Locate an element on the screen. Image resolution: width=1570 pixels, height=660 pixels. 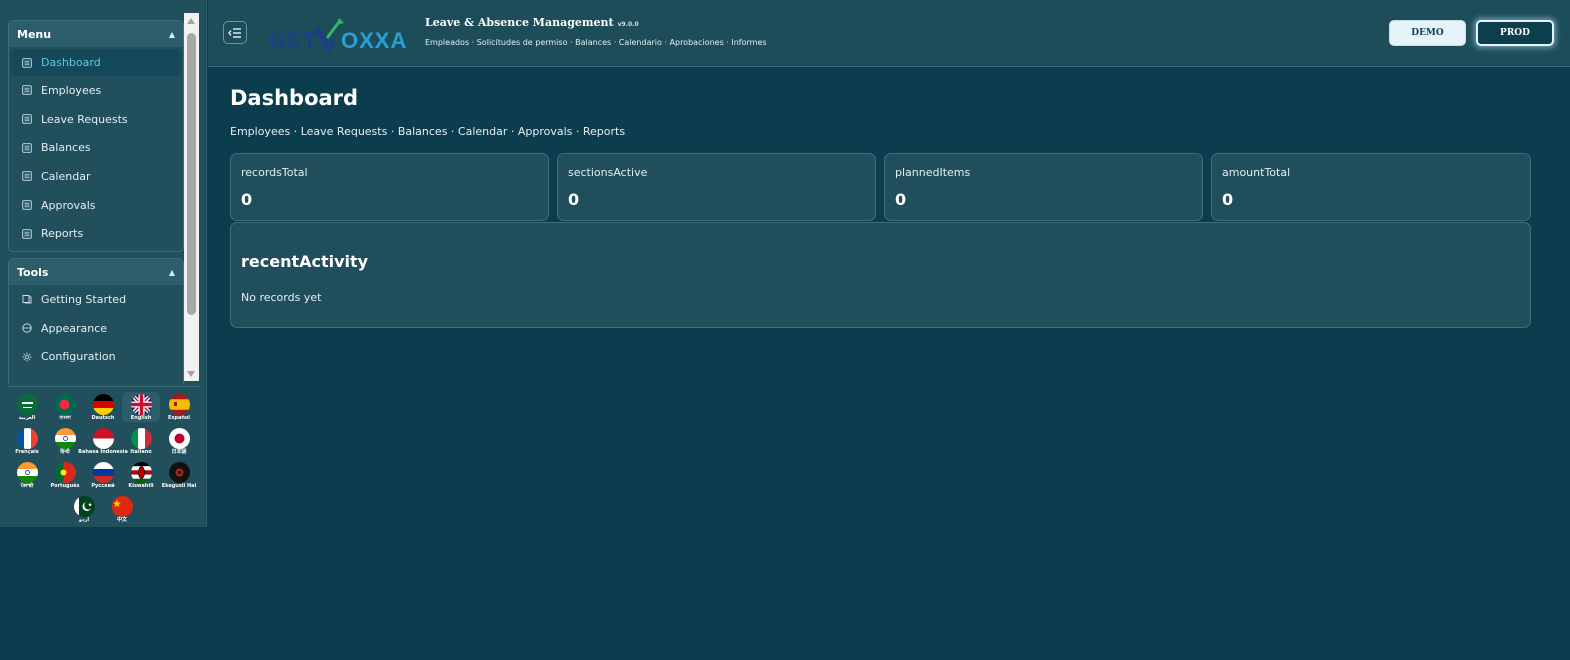
bangladesh-flag-icon is located at coordinates (65, 404).